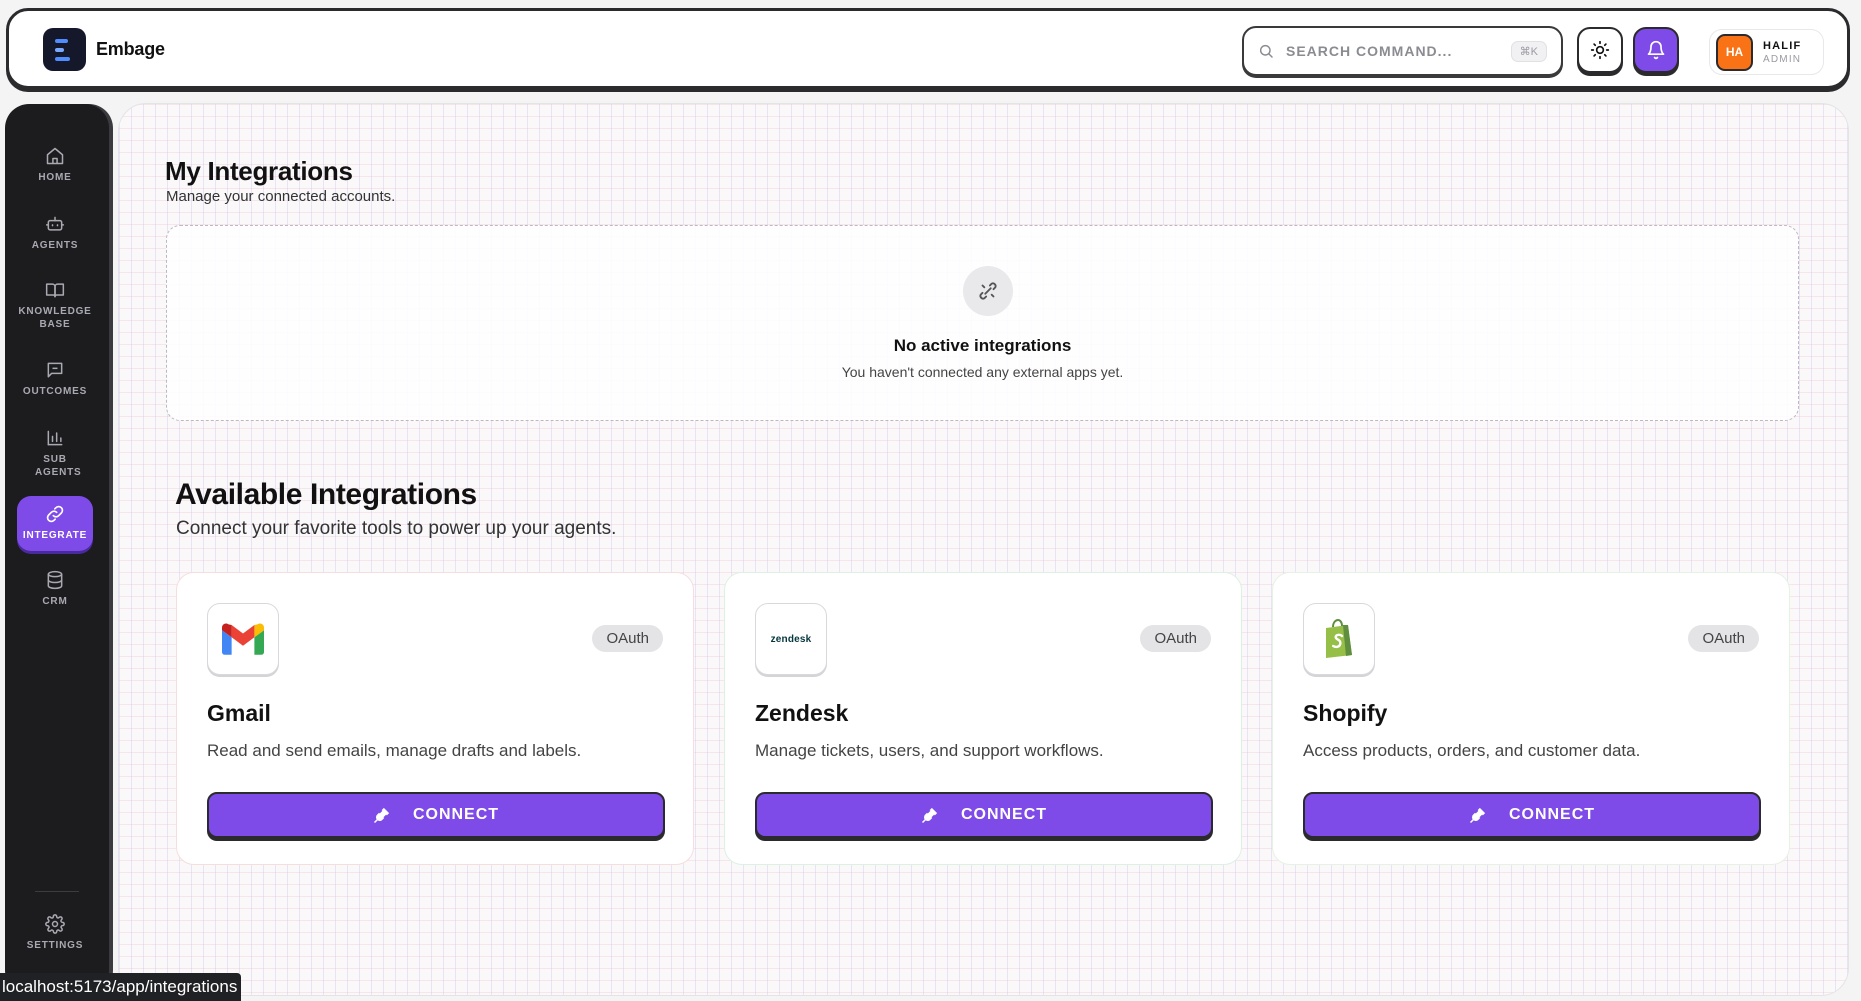 Image resolution: width=1861 pixels, height=1001 pixels. What do you see at coordinates (1345, 713) in the screenshot?
I see `integration-name: Shopify` at bounding box center [1345, 713].